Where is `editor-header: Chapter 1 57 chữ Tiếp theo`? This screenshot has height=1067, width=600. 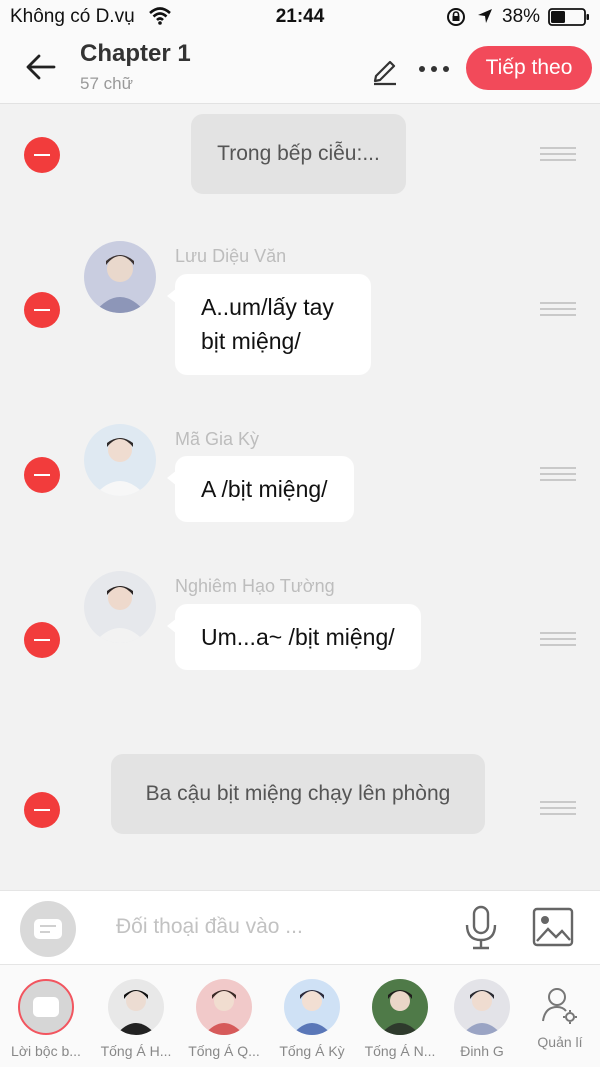 editor-header: Chapter 1 57 chữ Tiếp theo is located at coordinates (300, 69).